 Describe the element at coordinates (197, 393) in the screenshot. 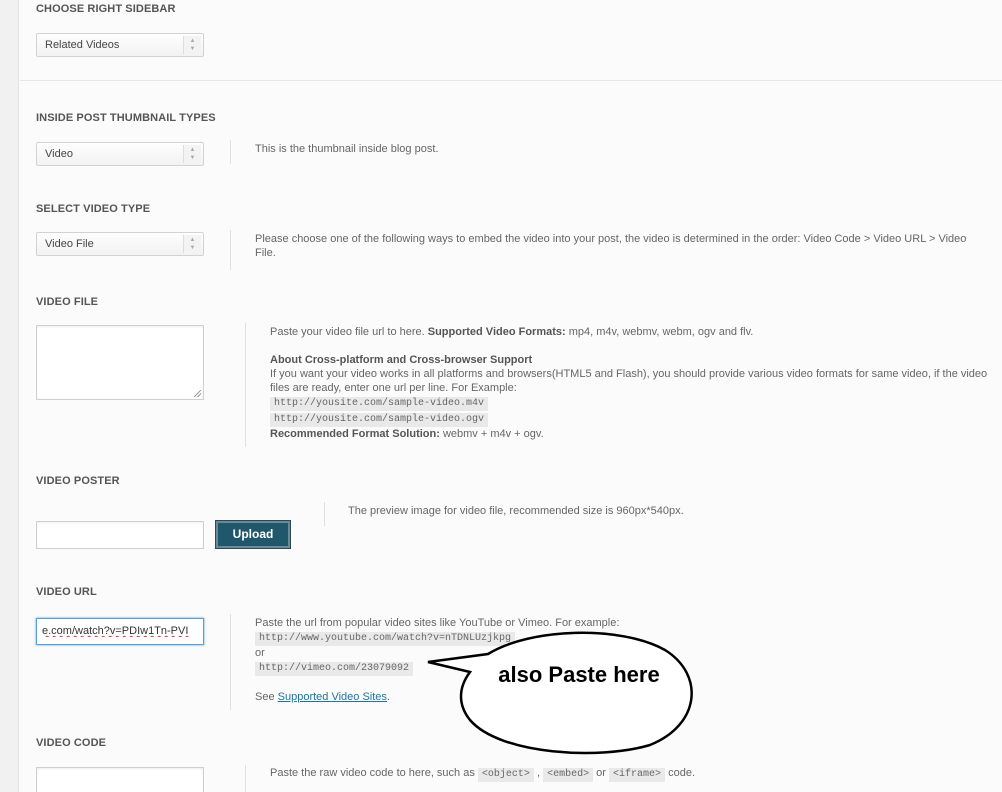

I see `resize-handle-icon` at that location.